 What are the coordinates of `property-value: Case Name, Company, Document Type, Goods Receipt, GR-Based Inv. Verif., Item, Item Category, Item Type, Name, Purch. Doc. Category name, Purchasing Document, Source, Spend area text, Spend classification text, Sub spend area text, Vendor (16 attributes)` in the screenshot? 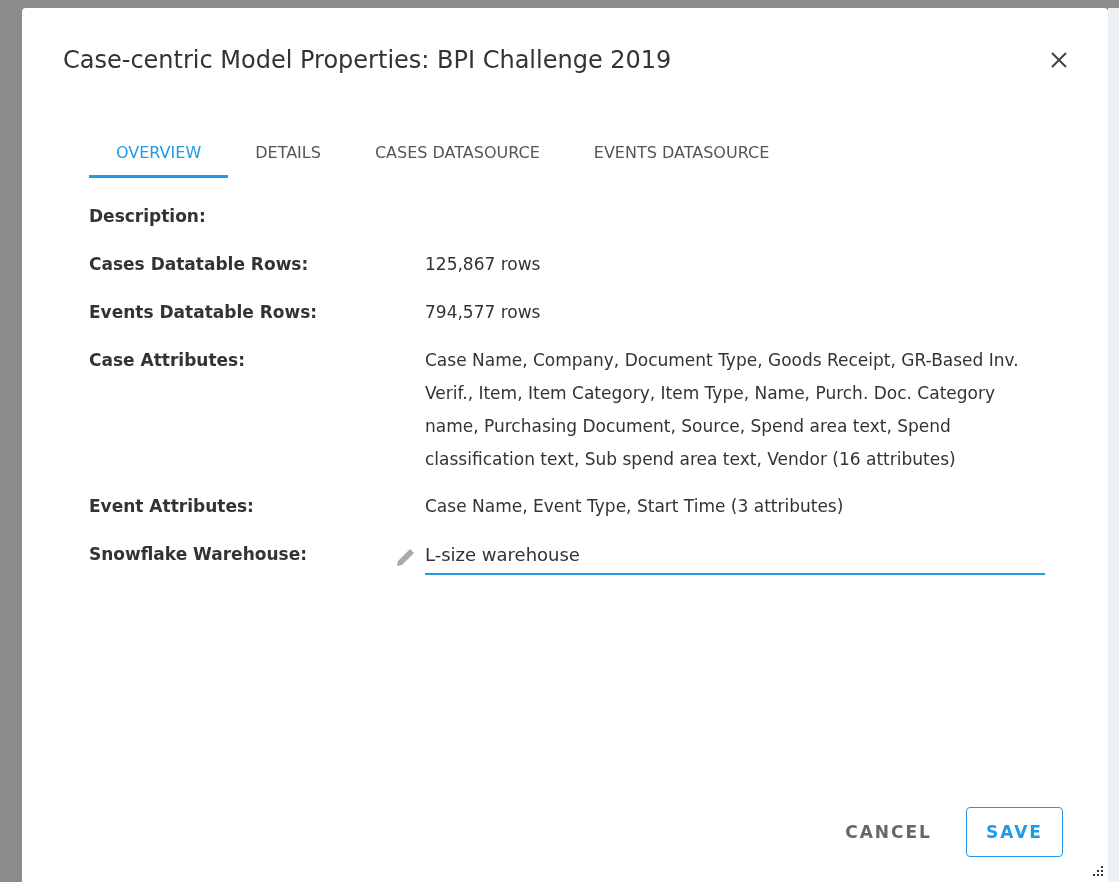 It's located at (722, 410).